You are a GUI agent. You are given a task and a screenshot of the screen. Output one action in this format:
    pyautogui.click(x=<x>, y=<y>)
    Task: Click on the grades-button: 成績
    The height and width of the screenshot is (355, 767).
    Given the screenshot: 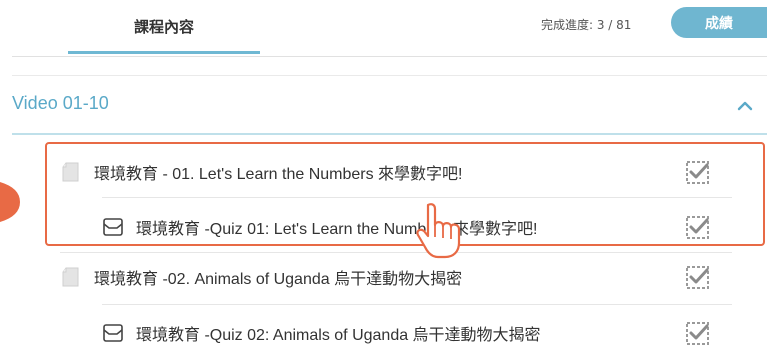 What is the action you would take?
    pyautogui.click(x=719, y=22)
    